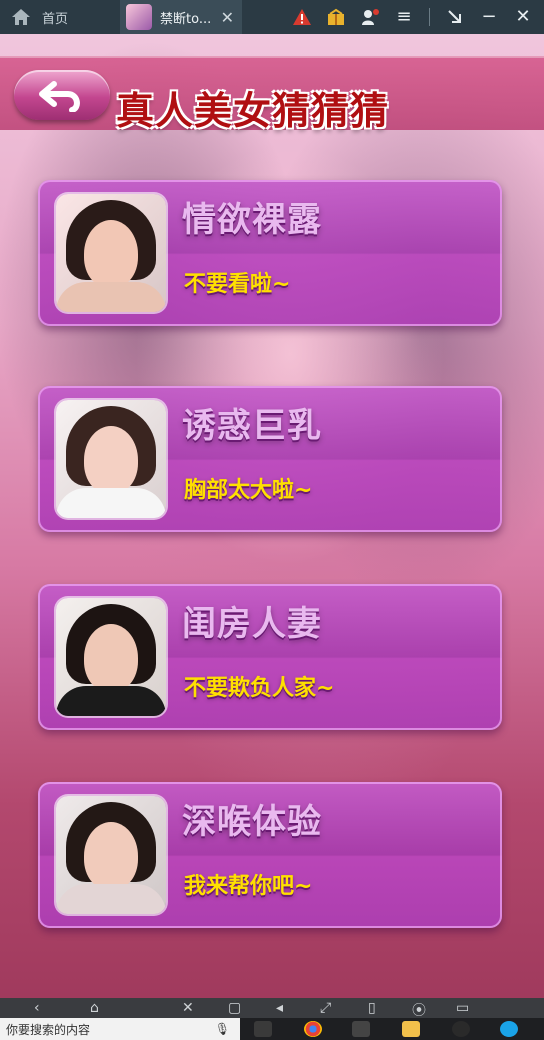 The width and height of the screenshot is (544, 1040). Describe the element at coordinates (336, 17) in the screenshot. I see `gift-icon` at that location.